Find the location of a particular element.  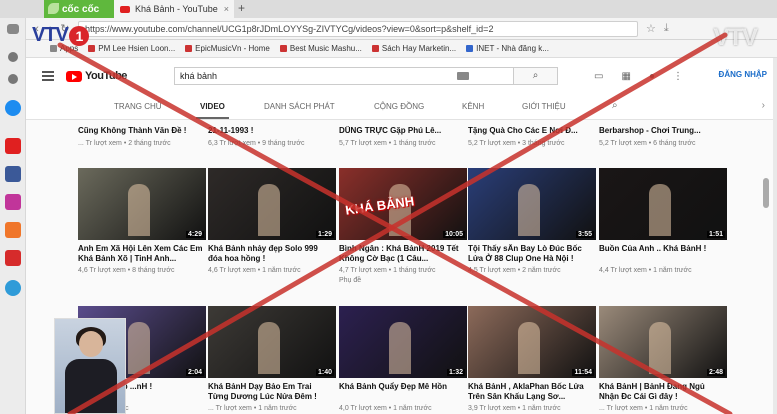

cloud-icon is located at coordinates (13, 288).